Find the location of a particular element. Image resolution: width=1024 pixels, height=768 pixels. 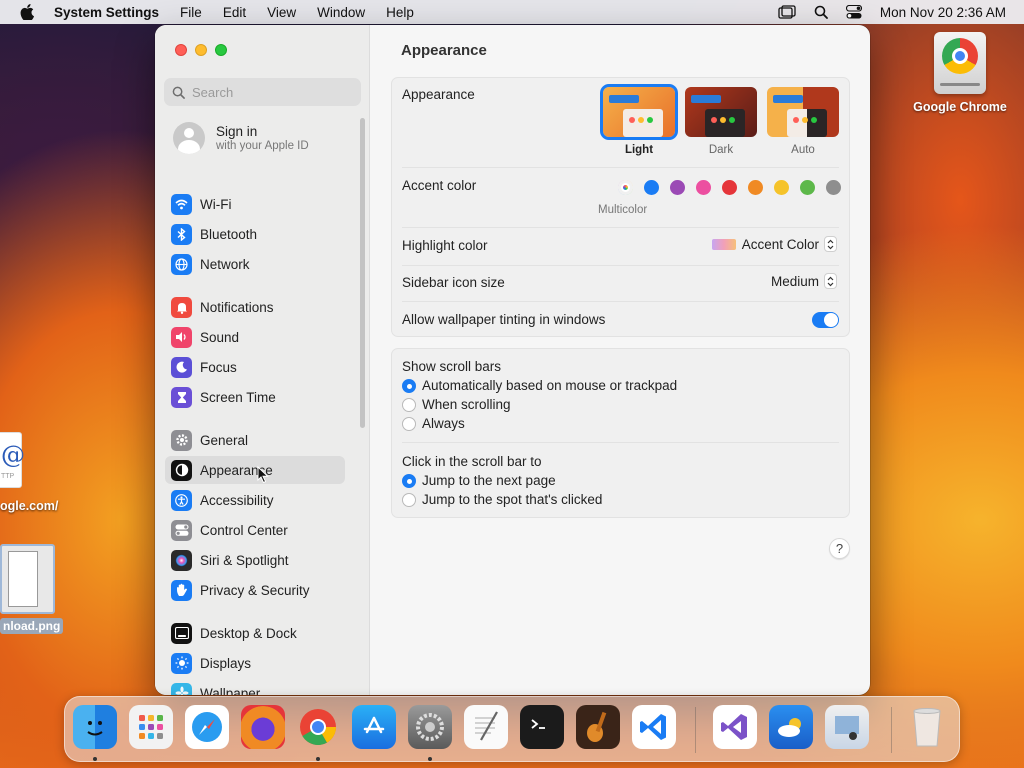

accent-orange-swatch is located at coordinates (755, 187).